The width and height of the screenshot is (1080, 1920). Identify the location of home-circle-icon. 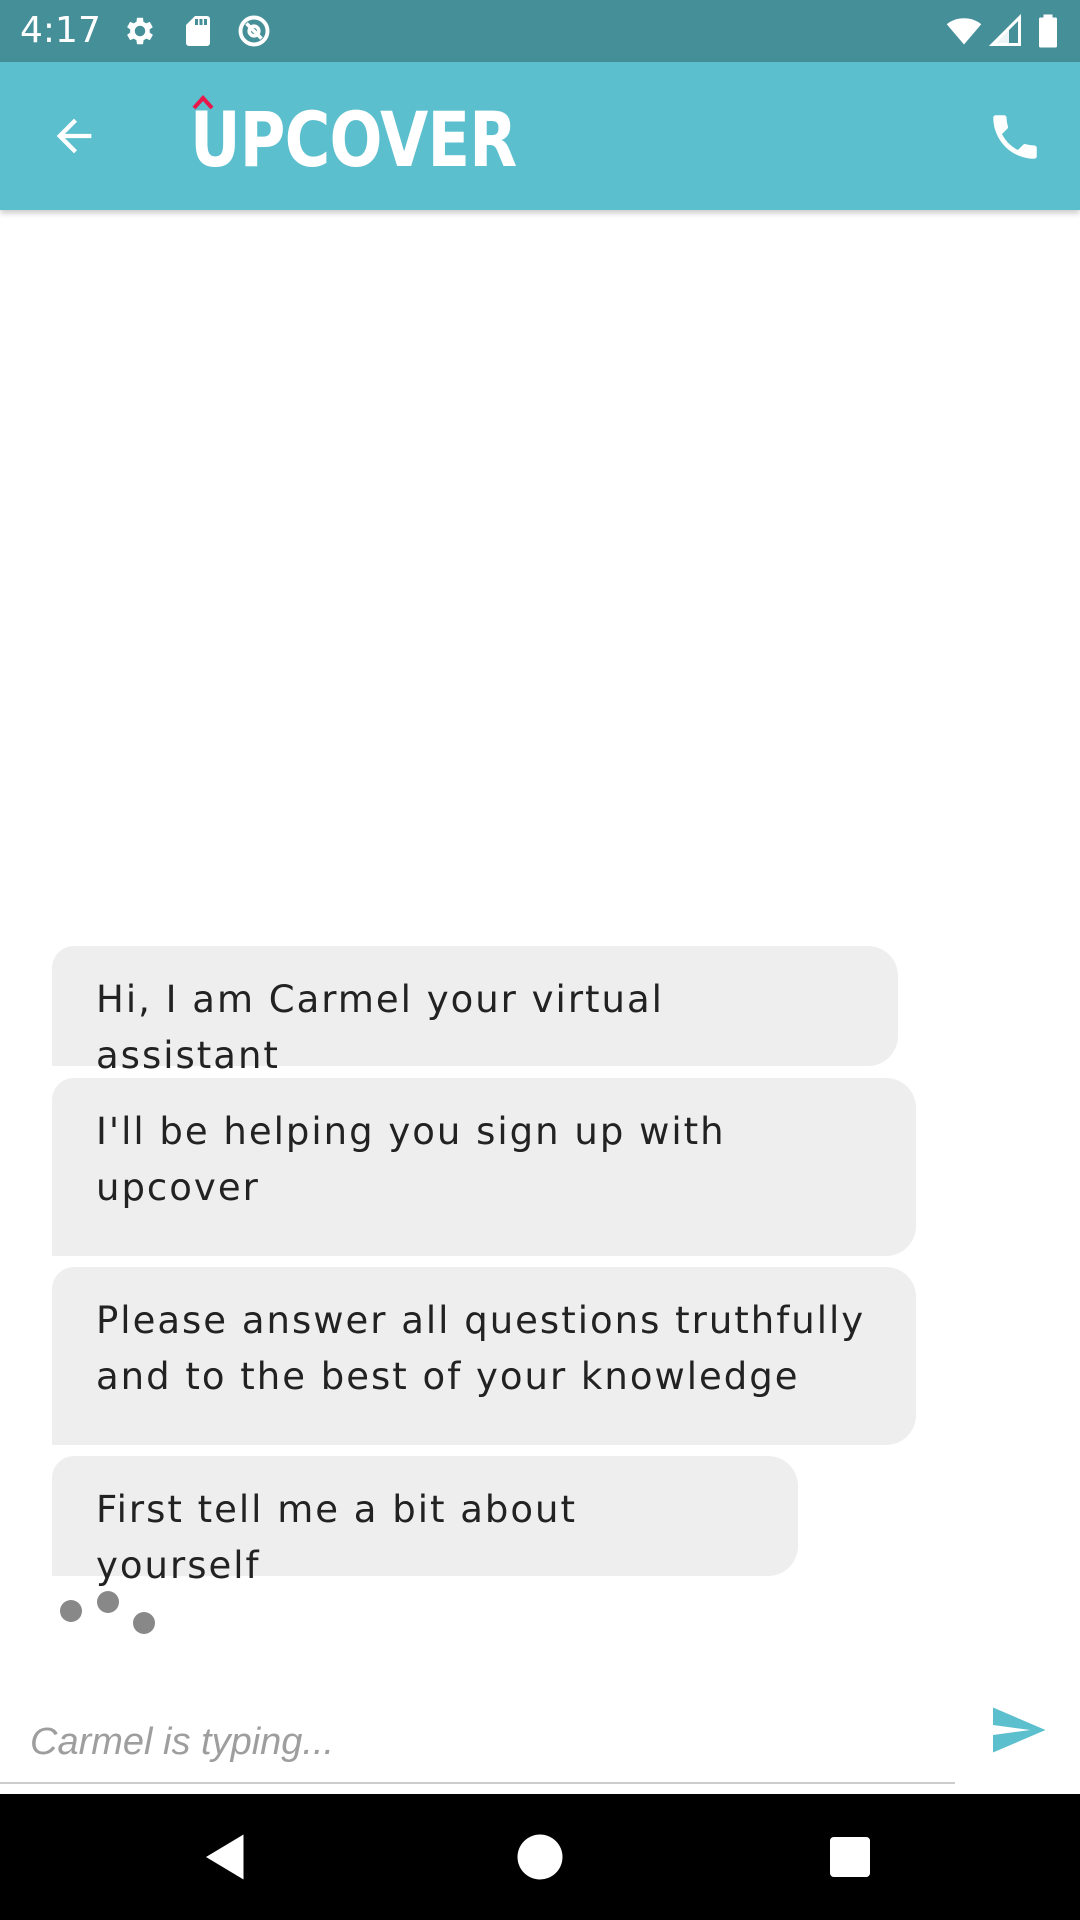
(540, 1857).